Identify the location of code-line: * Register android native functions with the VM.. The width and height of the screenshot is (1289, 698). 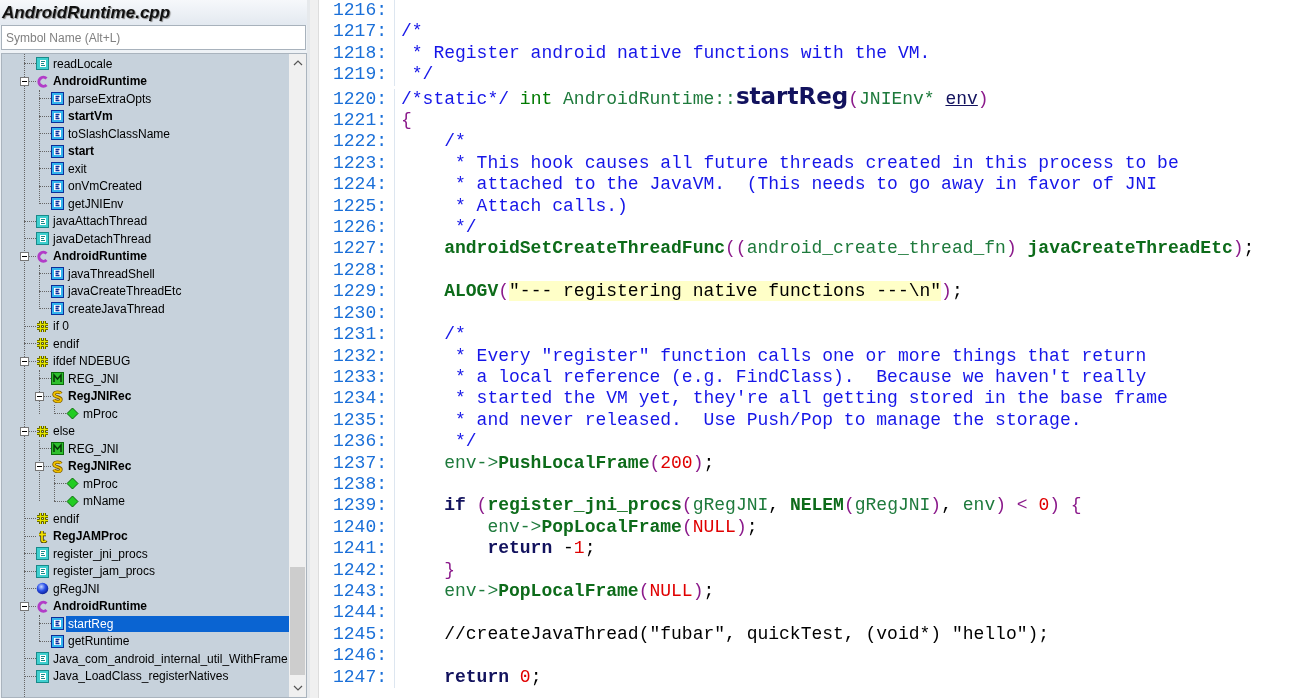
(670, 53).